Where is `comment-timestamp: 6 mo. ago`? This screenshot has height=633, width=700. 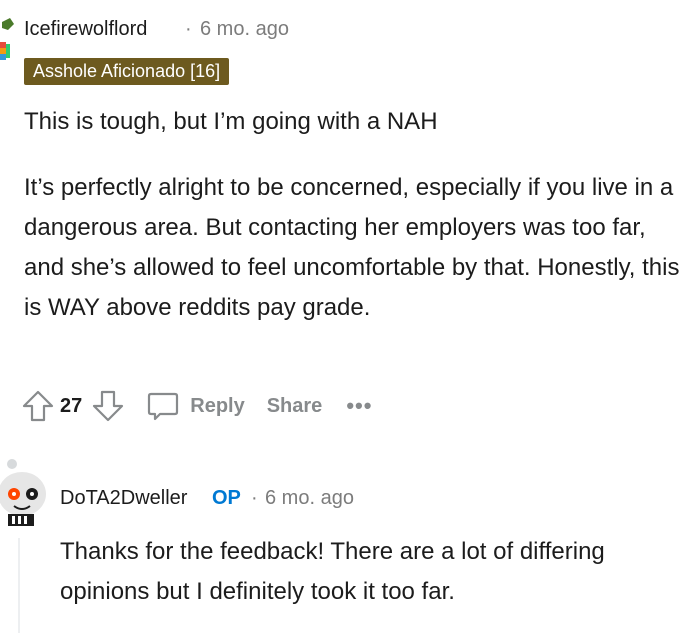 comment-timestamp: 6 mo. ago is located at coordinates (244, 29).